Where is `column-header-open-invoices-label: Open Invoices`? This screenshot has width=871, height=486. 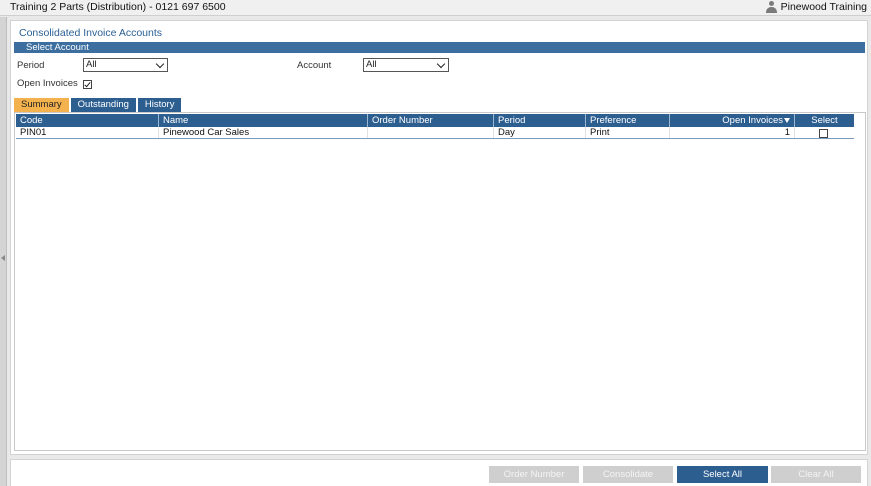
column-header-open-invoices-label: Open Invoices is located at coordinates (752, 120).